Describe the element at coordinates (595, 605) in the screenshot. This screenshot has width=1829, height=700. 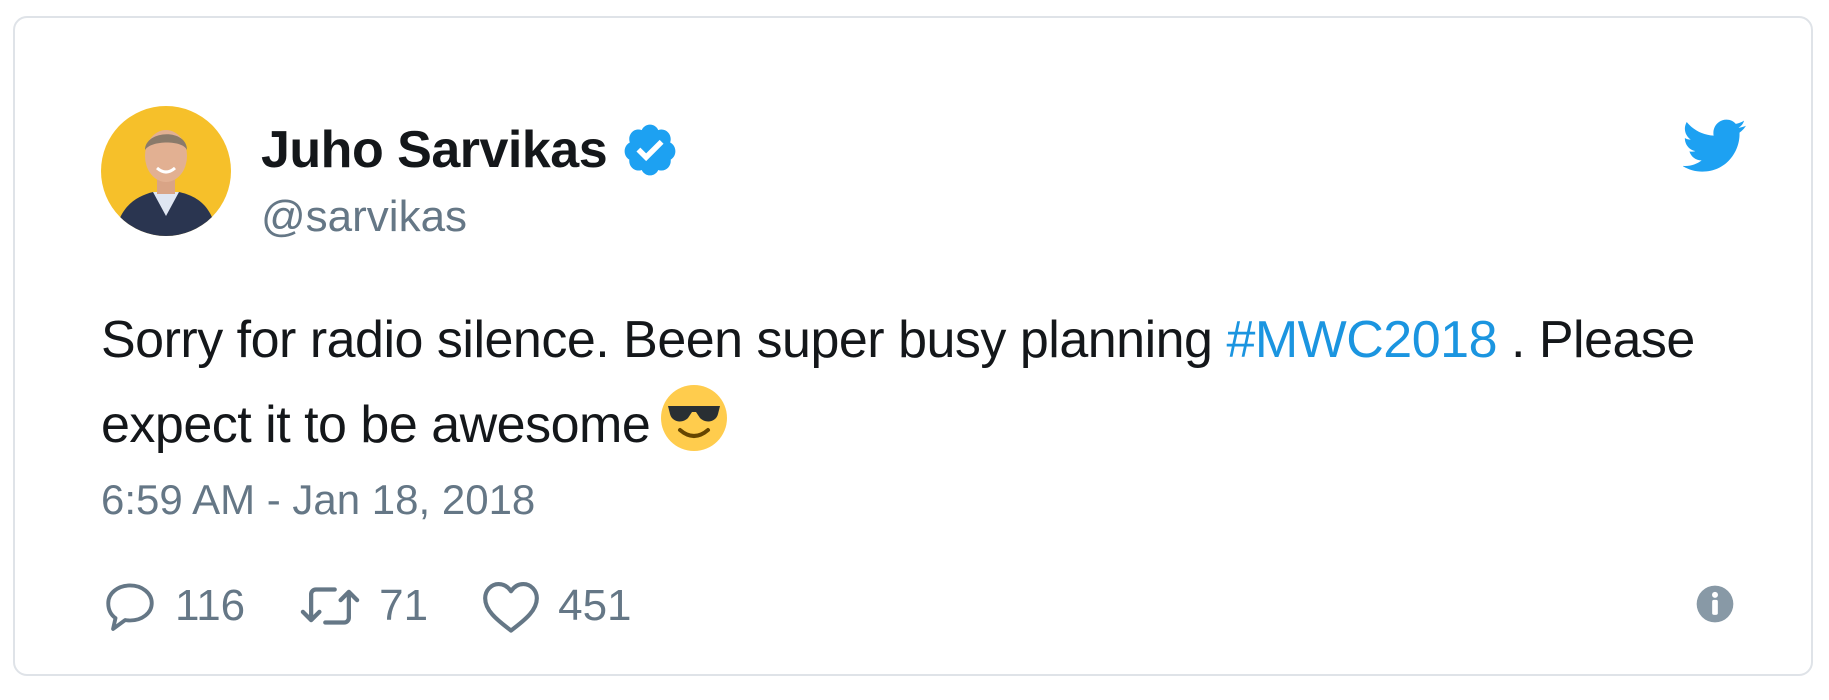
I see `like-count: 451` at that location.